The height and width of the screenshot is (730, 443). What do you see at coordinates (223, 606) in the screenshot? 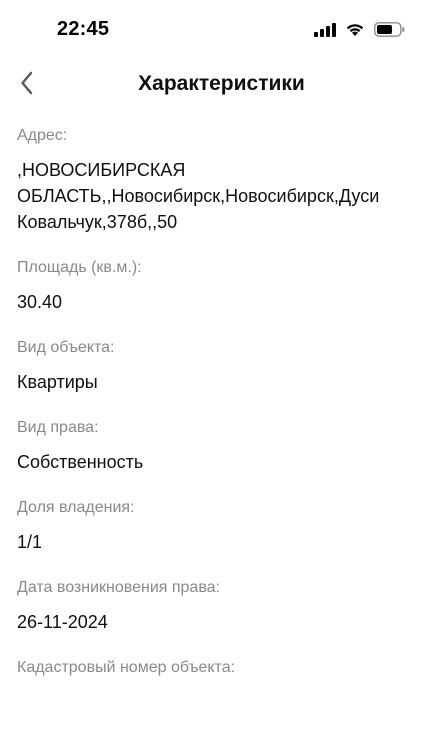
I see `right-date-field: Дата возникновения права: 26-11-2024` at bounding box center [223, 606].